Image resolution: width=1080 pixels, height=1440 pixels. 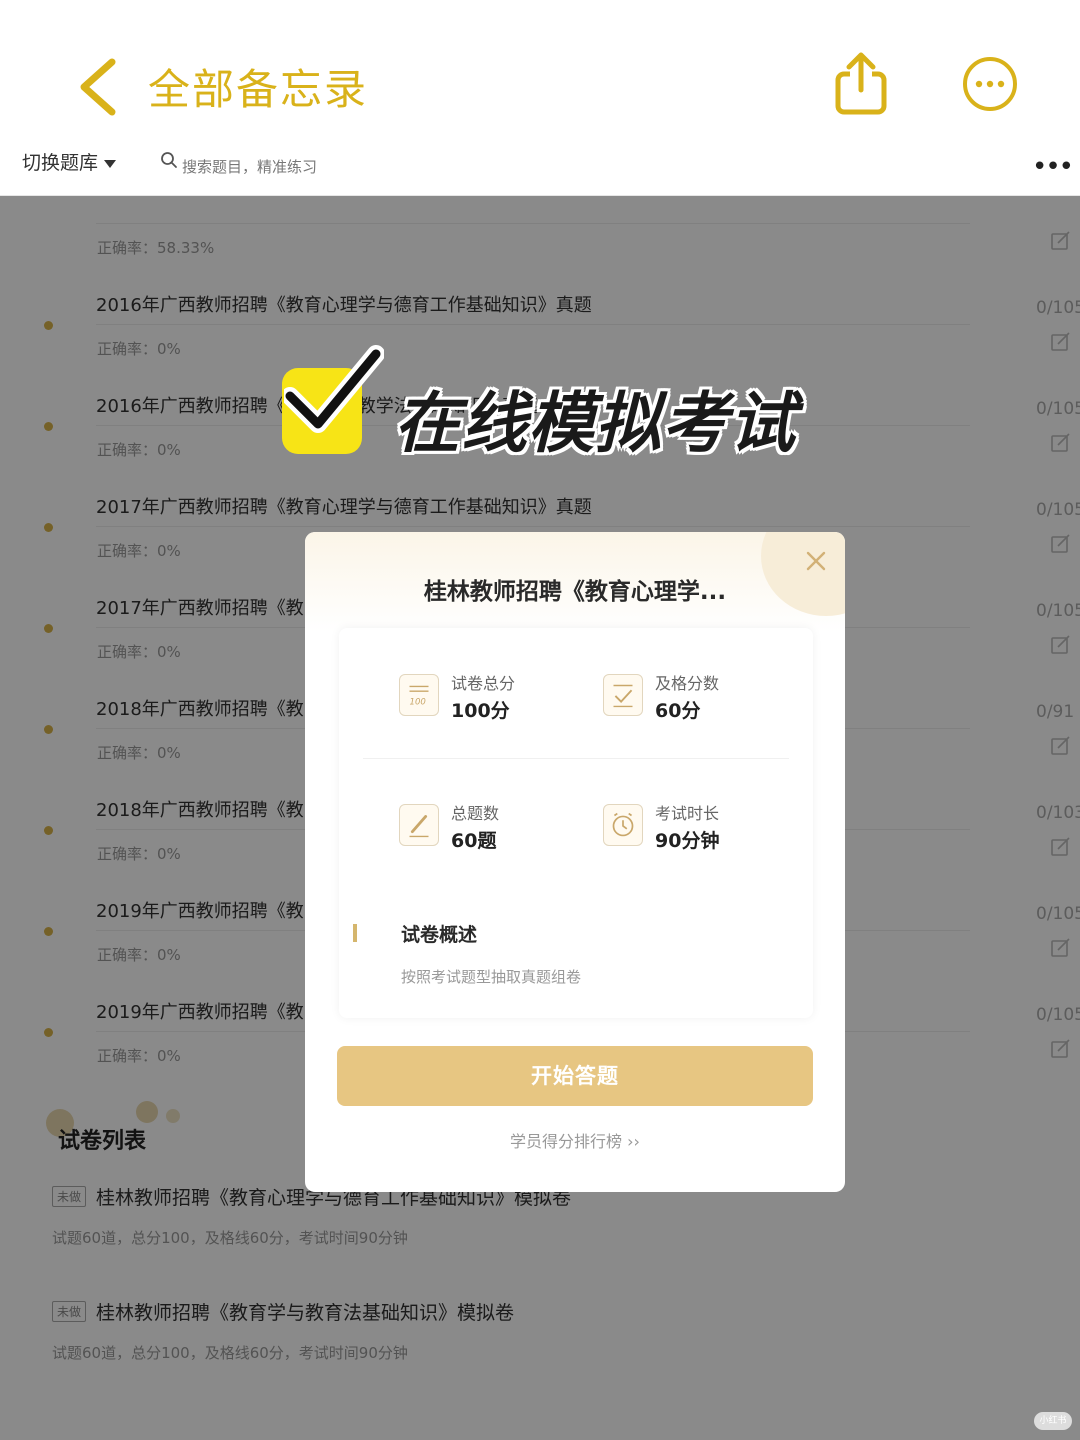 What do you see at coordinates (990, 84) in the screenshot?
I see `more-circle-icon` at bounding box center [990, 84].